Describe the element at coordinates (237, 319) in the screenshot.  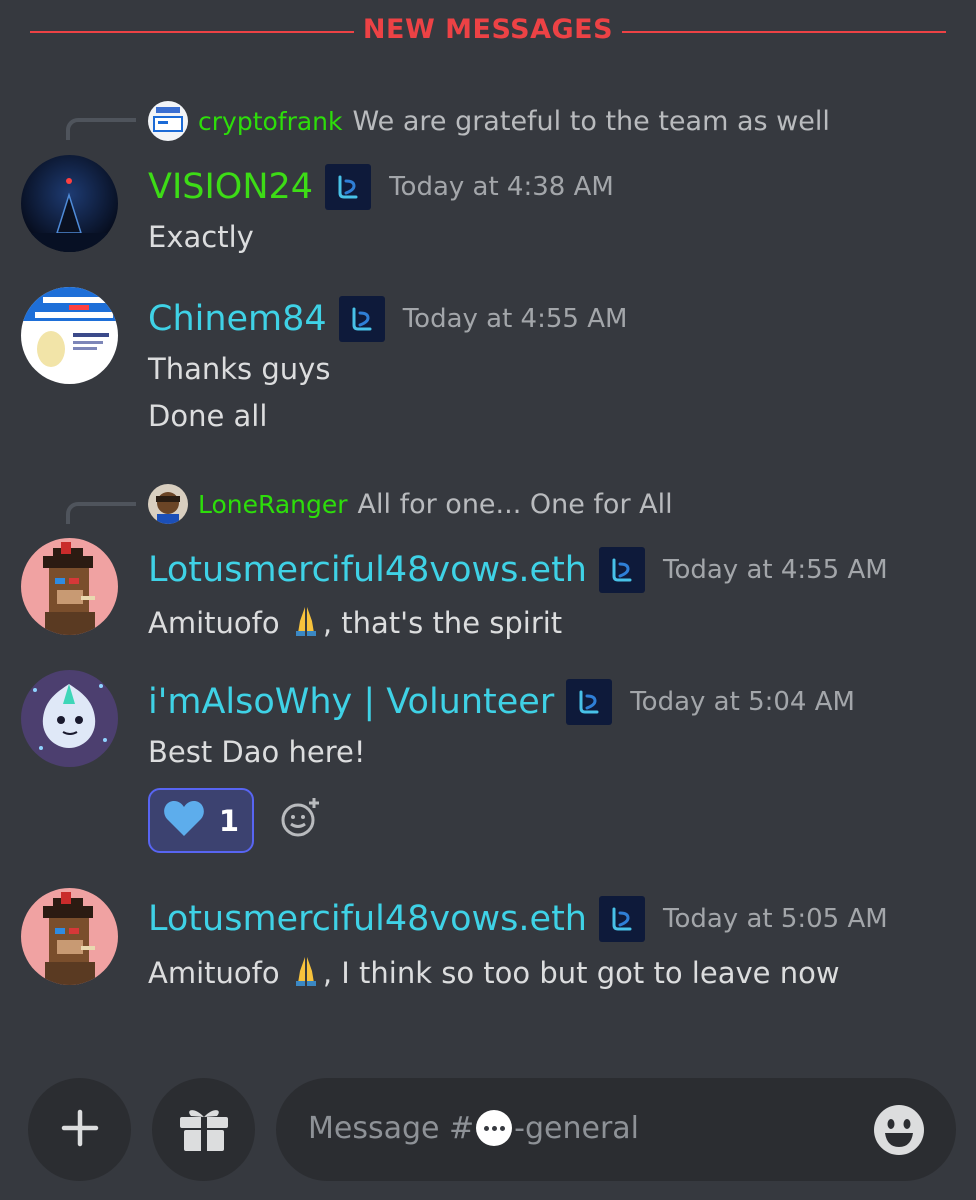
I see `username: Chinem84` at that location.